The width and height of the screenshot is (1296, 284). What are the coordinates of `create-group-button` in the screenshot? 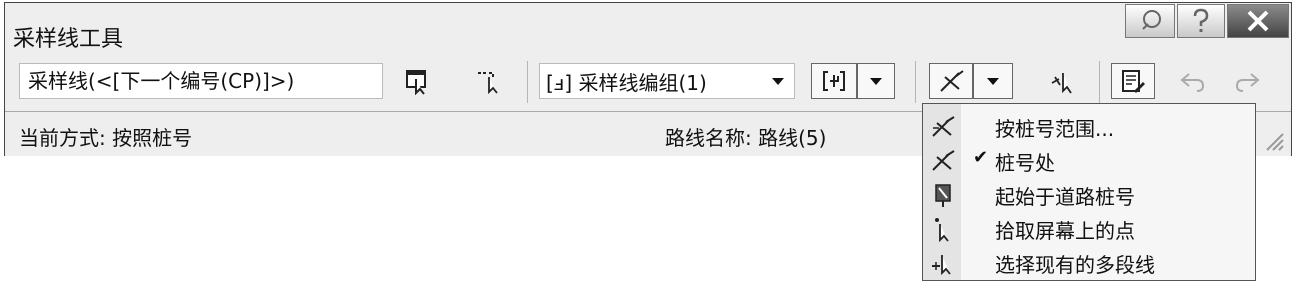 It's located at (834, 81).